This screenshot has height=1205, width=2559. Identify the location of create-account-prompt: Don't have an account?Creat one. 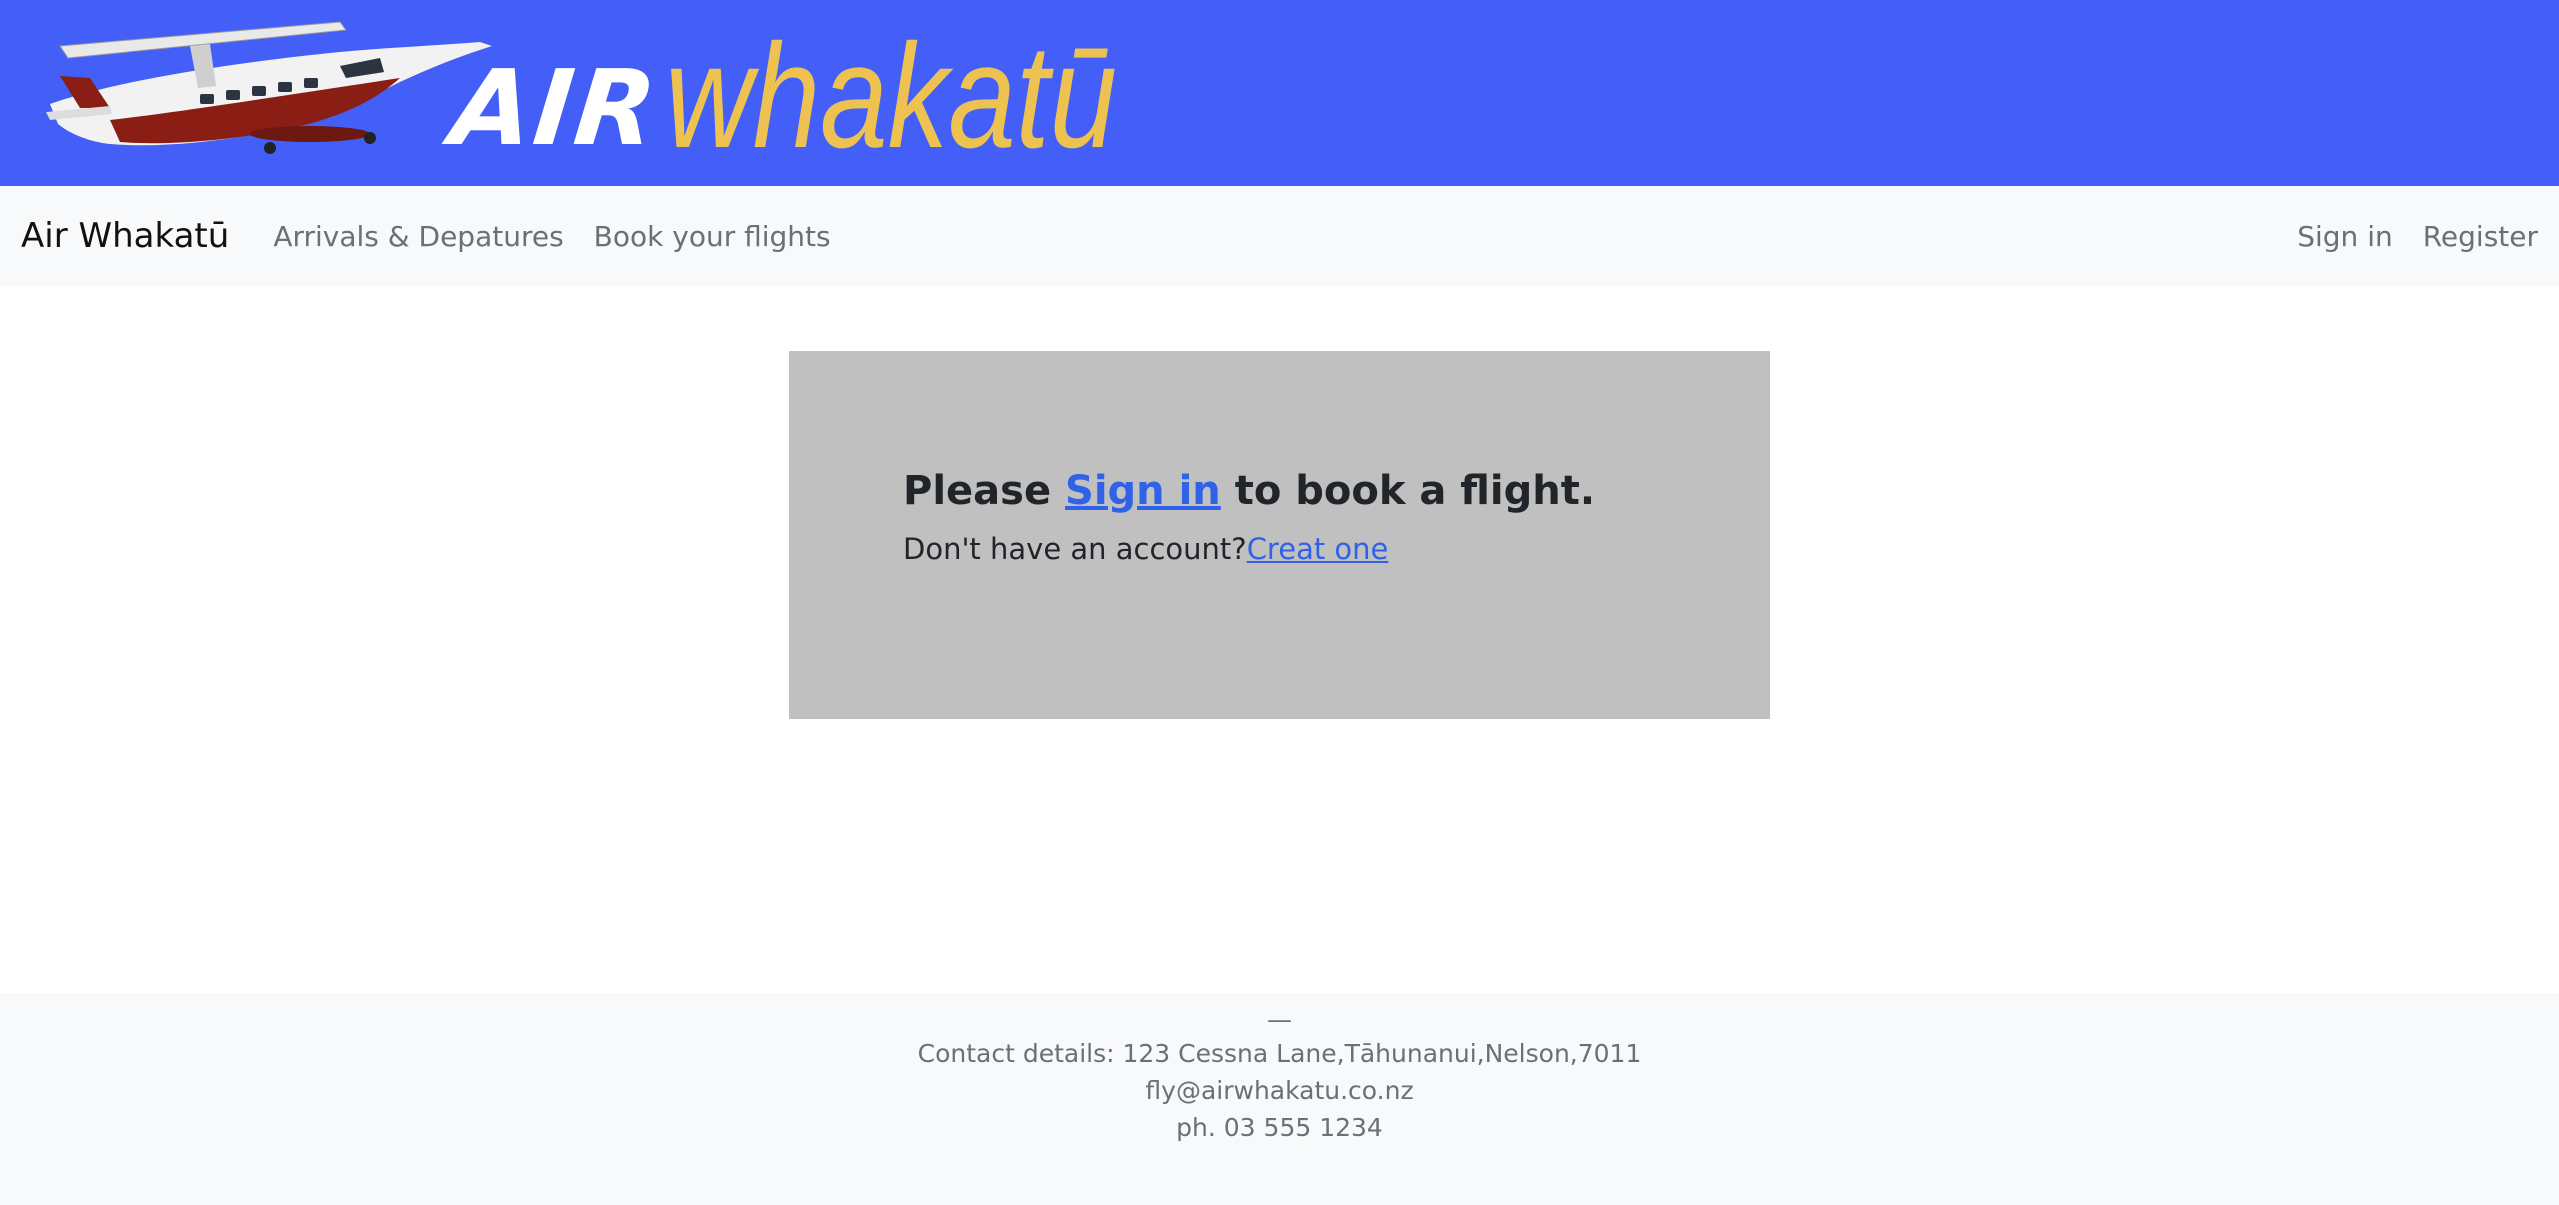
(1336, 550).